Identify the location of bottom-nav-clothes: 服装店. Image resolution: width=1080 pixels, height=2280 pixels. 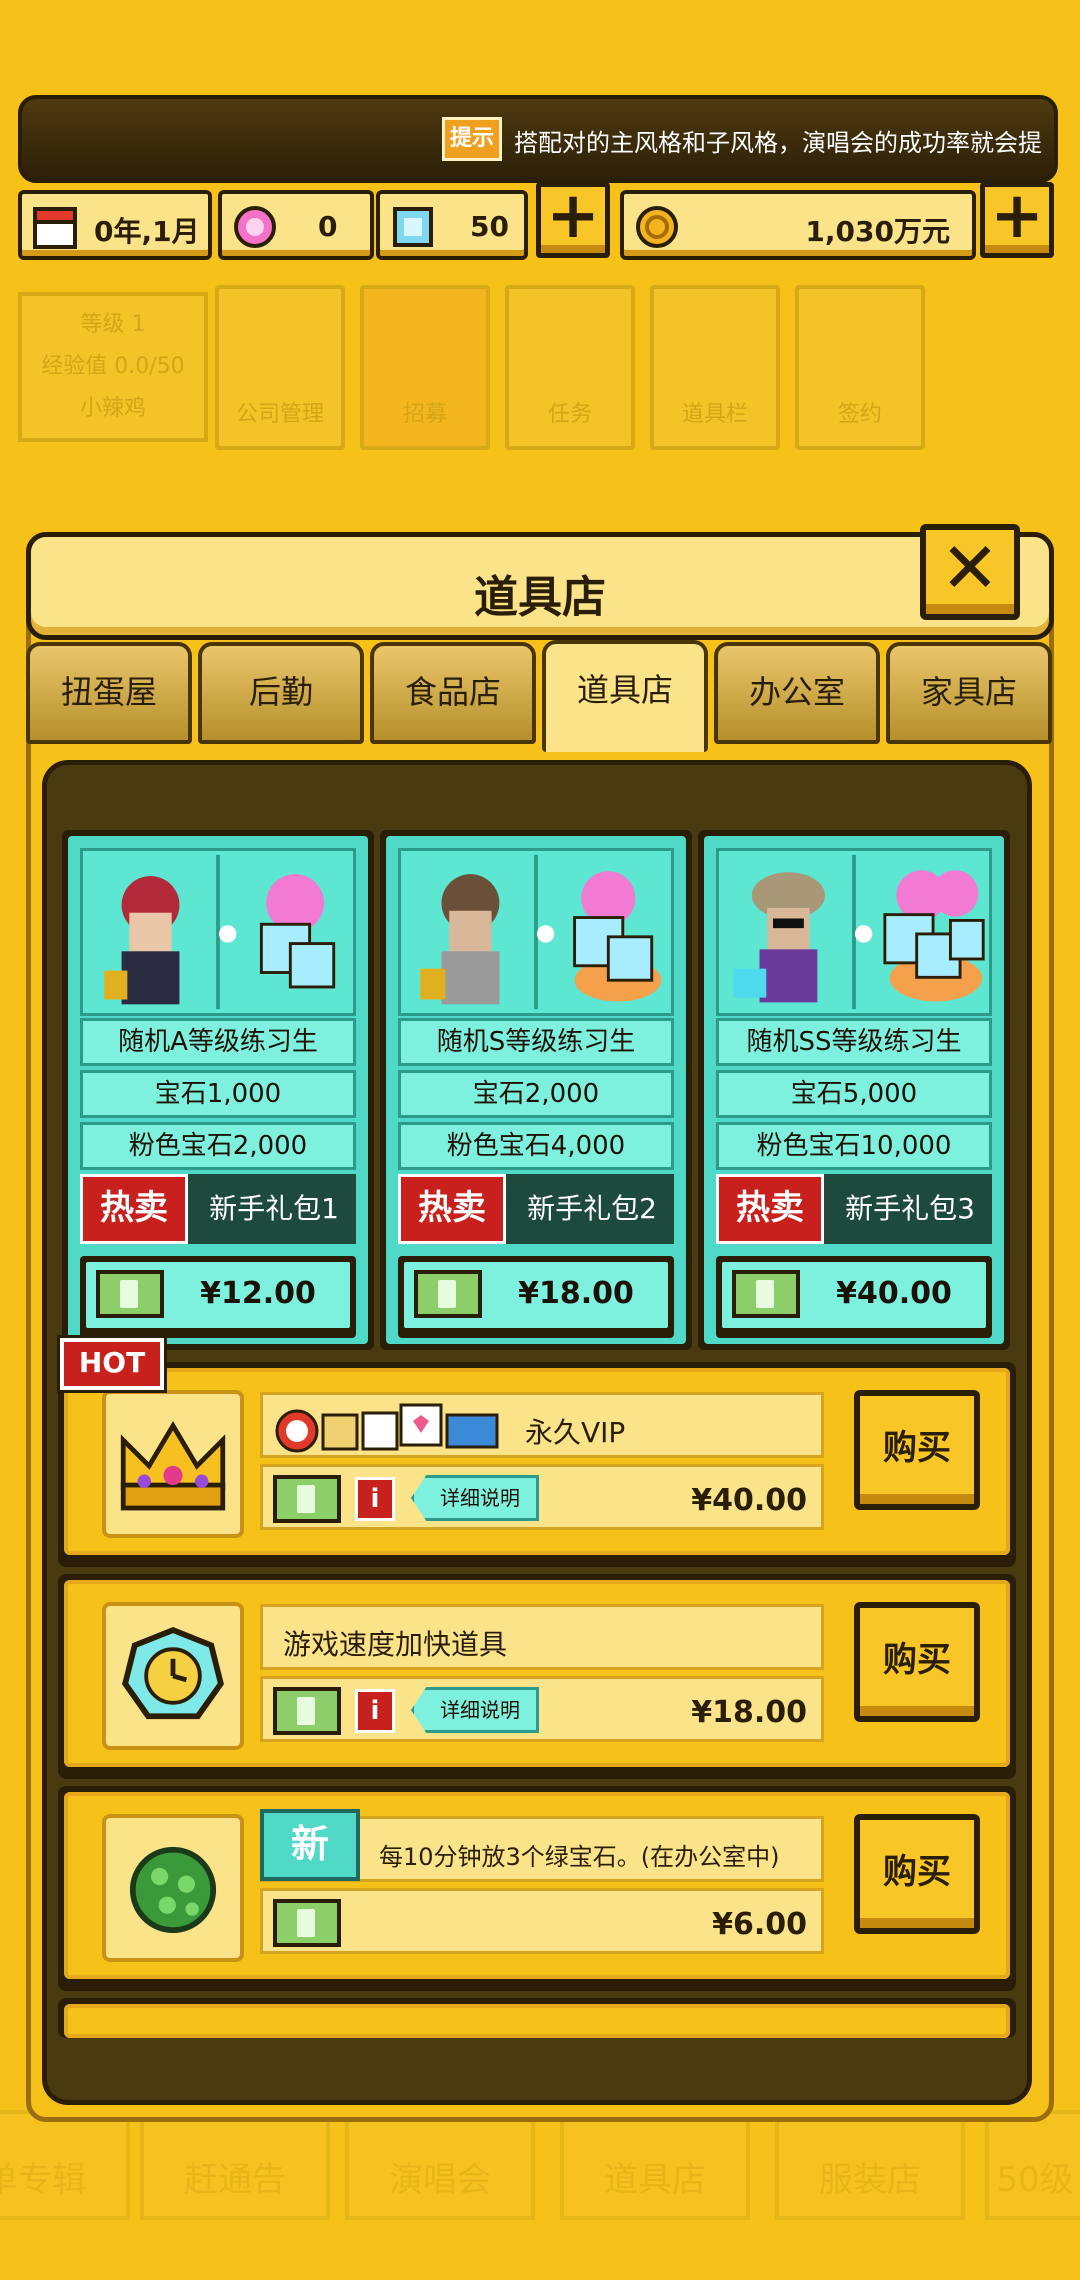
(870, 2165).